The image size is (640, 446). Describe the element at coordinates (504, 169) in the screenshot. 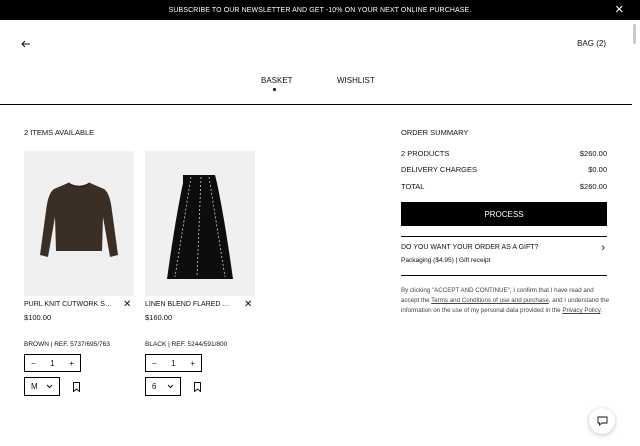

I see `delivery-row: DELIVERY CHARGES $0.00` at that location.